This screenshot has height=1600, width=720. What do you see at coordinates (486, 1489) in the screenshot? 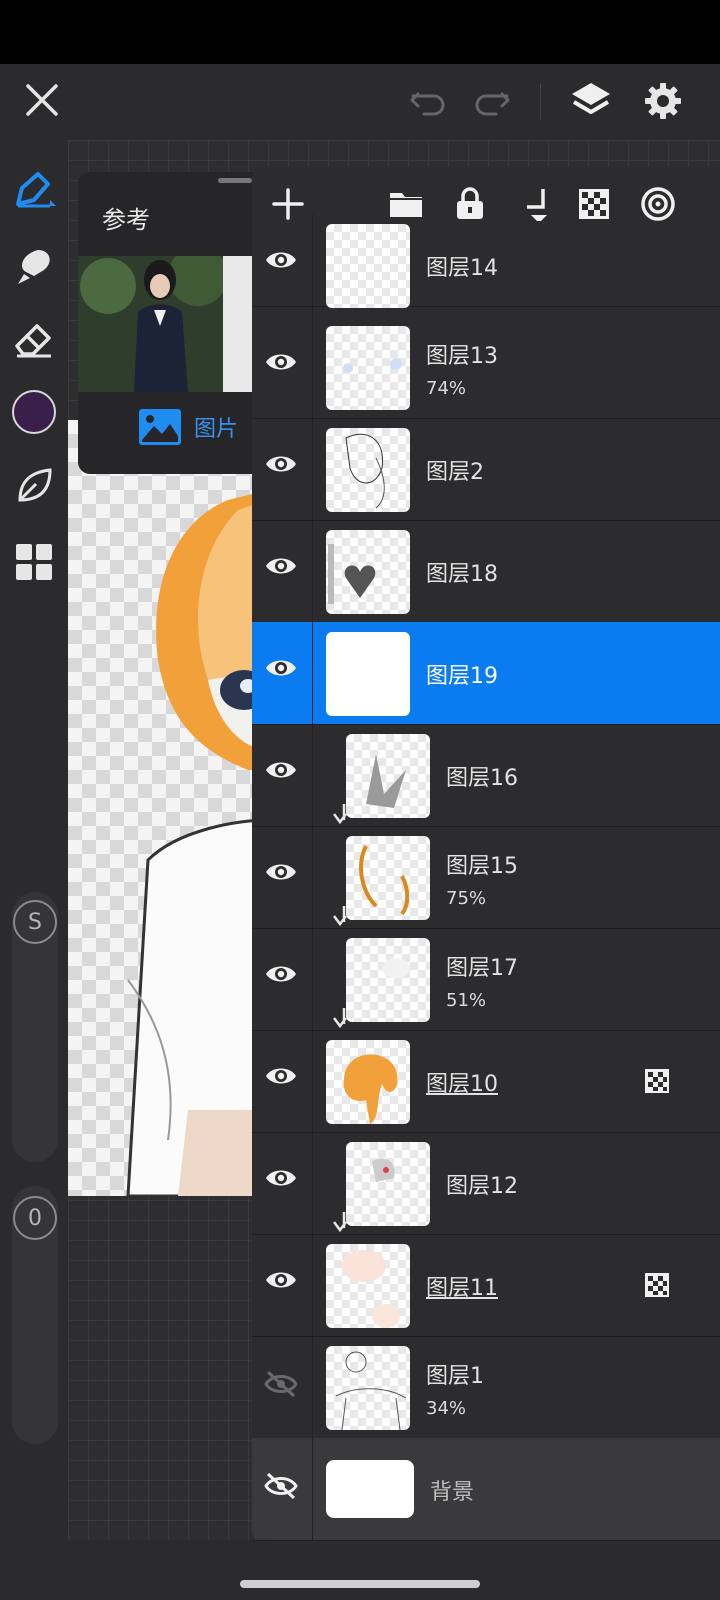
I see `background-layer-row: 背景` at bounding box center [486, 1489].